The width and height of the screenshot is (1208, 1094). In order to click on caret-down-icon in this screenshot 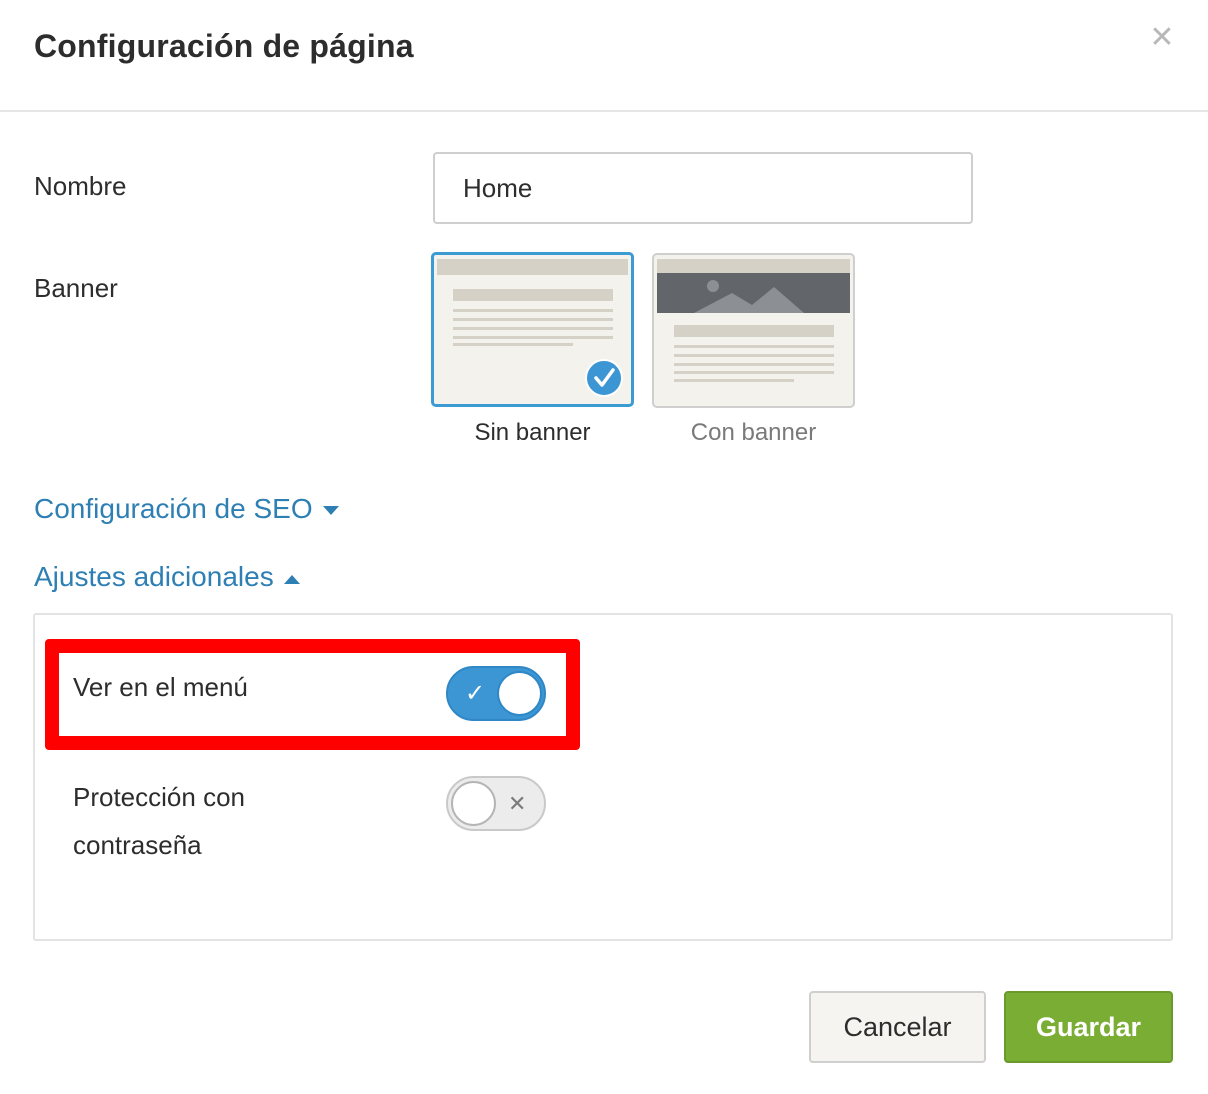, I will do `click(330, 510)`.